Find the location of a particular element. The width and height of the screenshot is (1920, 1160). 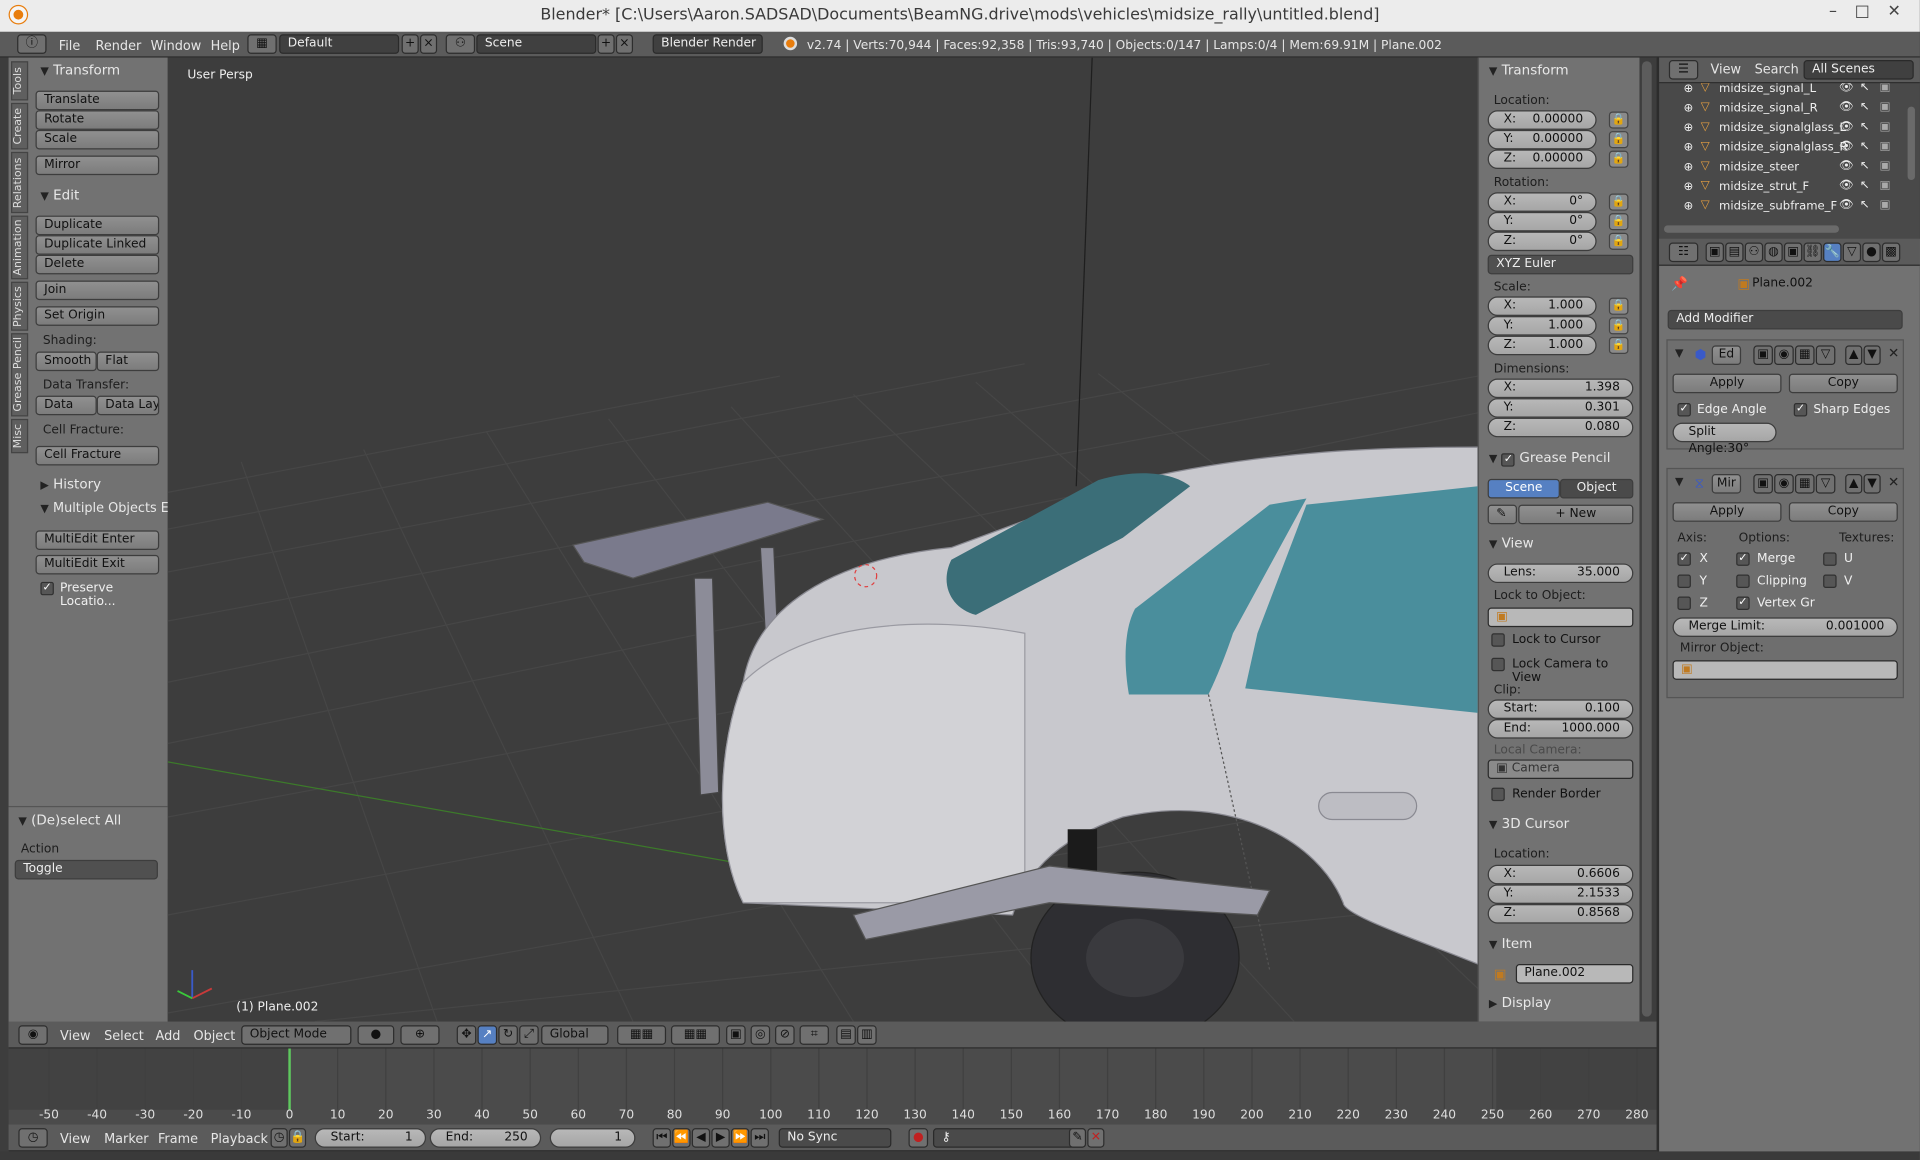

remove-layout-icon: × is located at coordinates (428, 44).